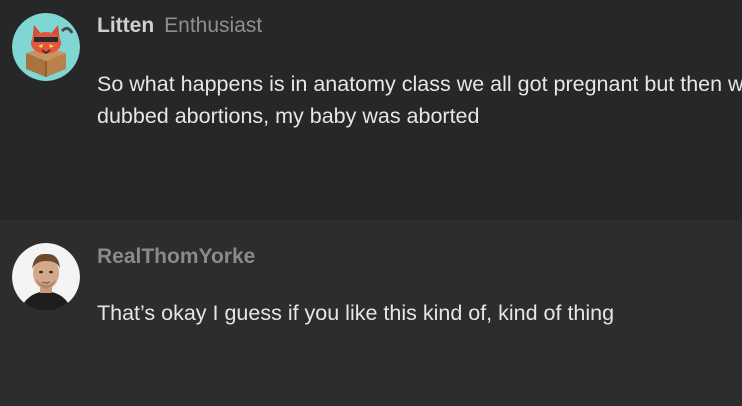 The width and height of the screenshot is (742, 406). Describe the element at coordinates (176, 256) in the screenshot. I see `username: RealThomYorke` at that location.